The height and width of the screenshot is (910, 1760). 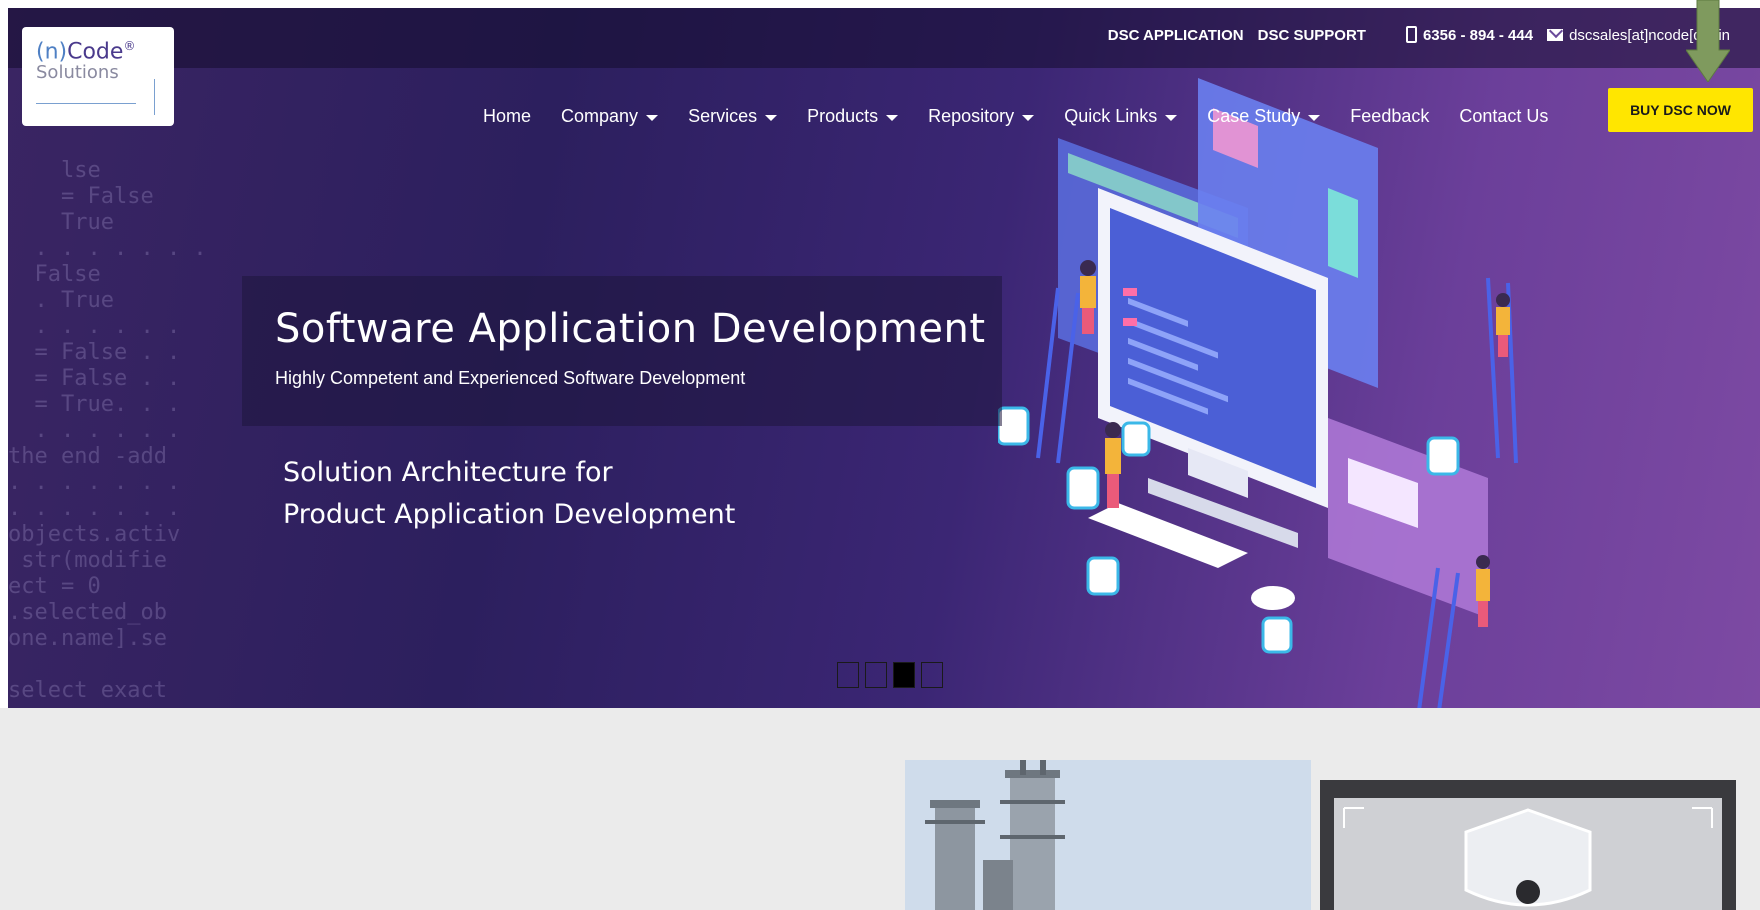 What do you see at coordinates (1411, 34) in the screenshot?
I see `phone-icon` at bounding box center [1411, 34].